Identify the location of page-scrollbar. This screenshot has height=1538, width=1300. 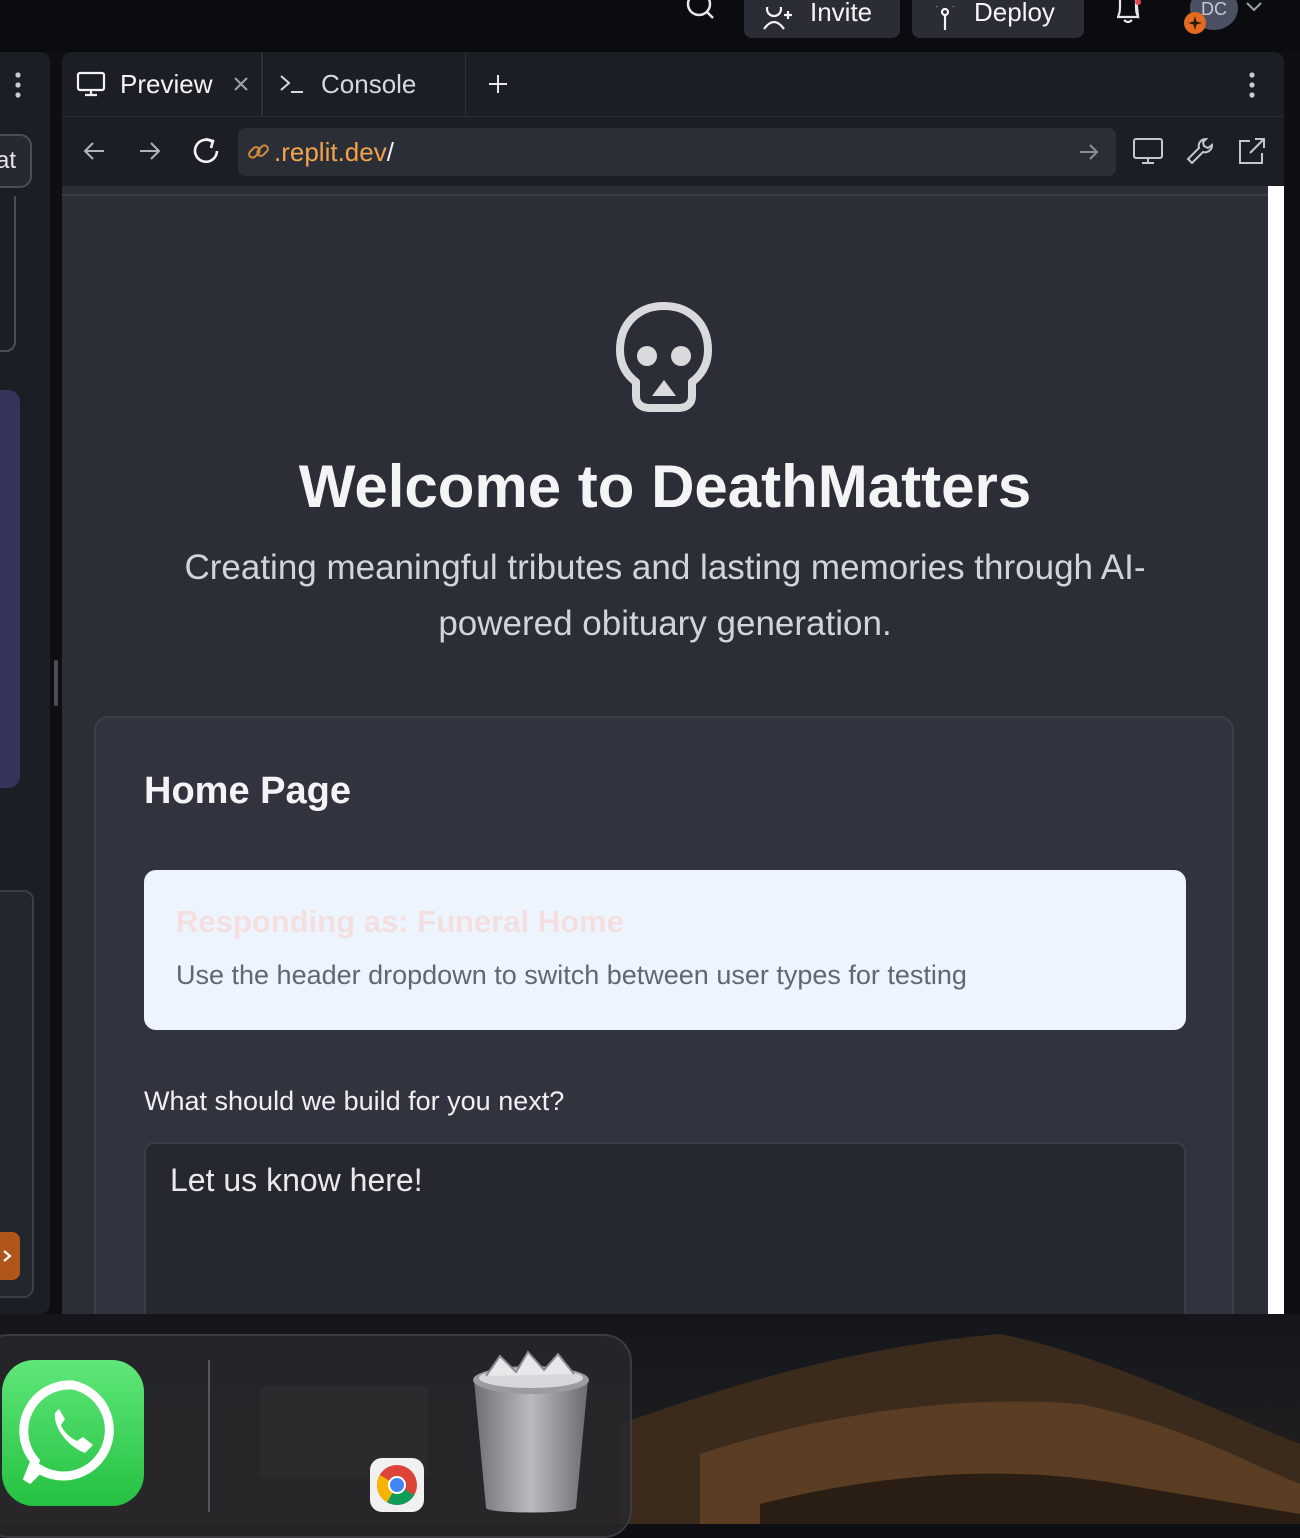
(1276, 750).